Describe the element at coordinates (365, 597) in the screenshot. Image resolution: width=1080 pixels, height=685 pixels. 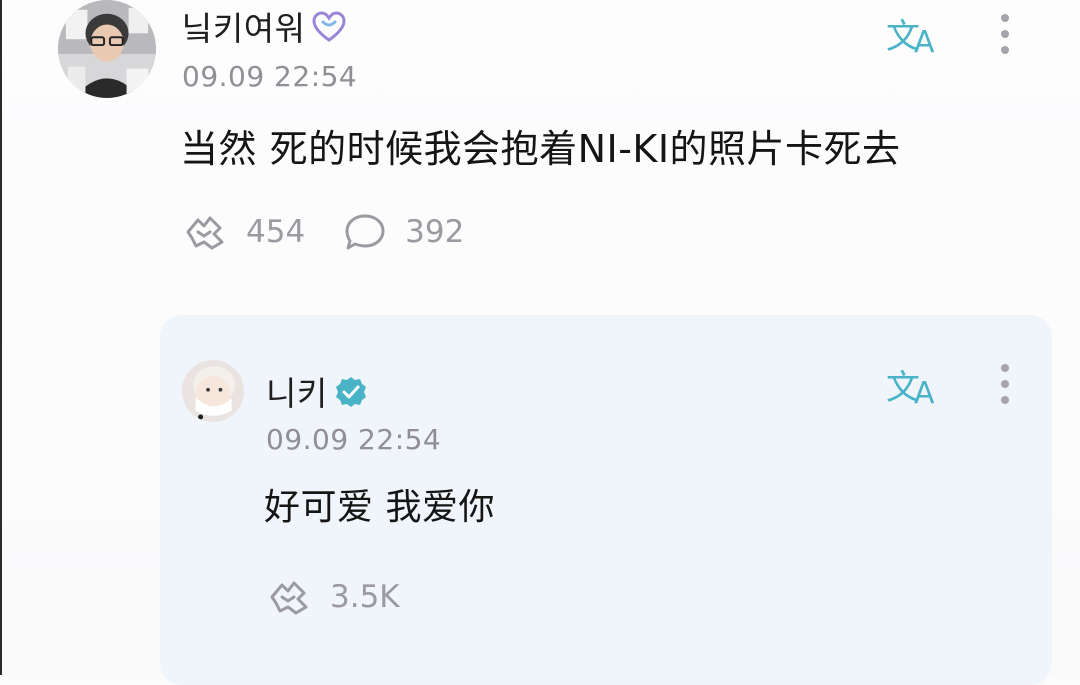
I see `reply-like-count: 3.5K` at that location.